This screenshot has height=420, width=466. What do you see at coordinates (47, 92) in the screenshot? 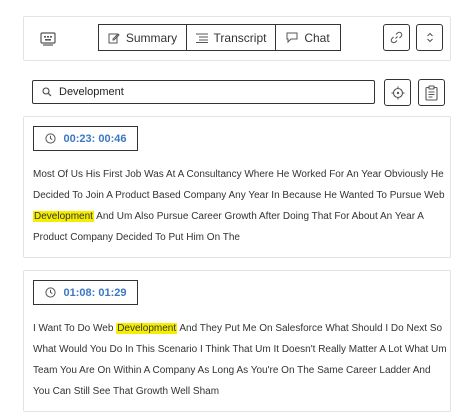
I see `search-icon` at bounding box center [47, 92].